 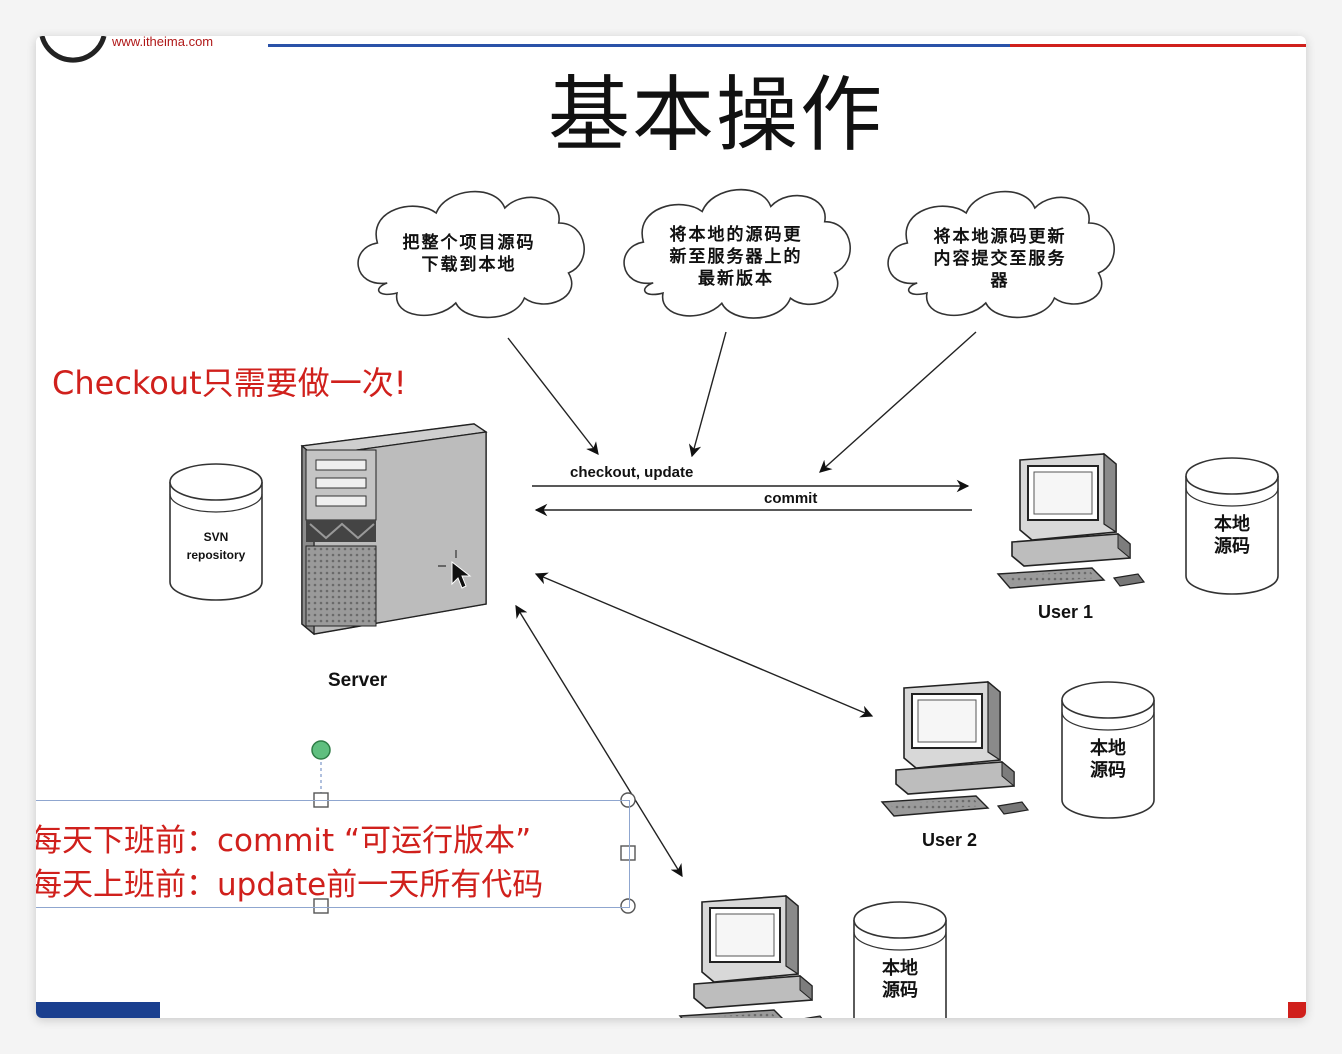 What do you see at coordinates (898, 402) in the screenshot?
I see `arrow-cloud-commit` at bounding box center [898, 402].